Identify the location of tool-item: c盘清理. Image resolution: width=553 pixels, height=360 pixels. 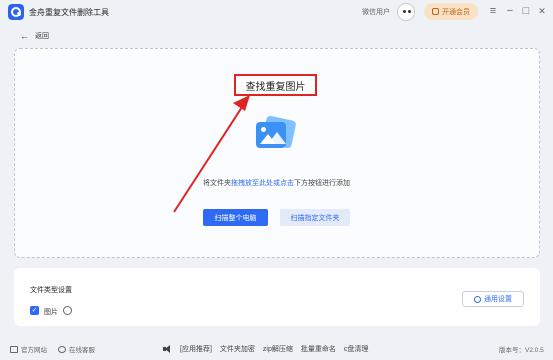
(356, 349).